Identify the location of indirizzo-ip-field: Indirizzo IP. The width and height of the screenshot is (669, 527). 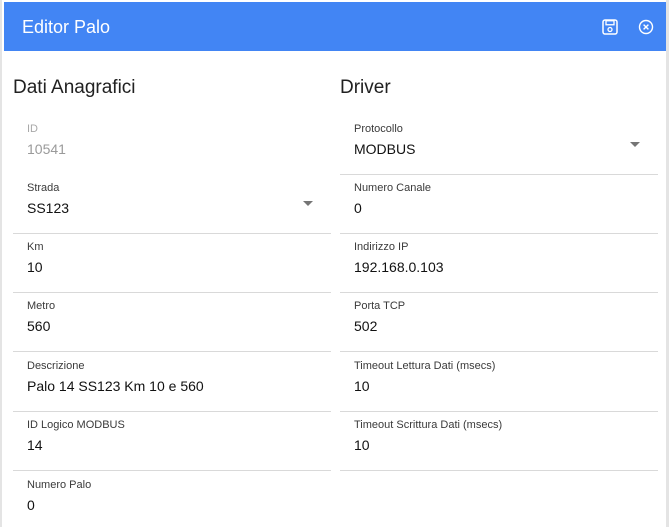
(499, 263).